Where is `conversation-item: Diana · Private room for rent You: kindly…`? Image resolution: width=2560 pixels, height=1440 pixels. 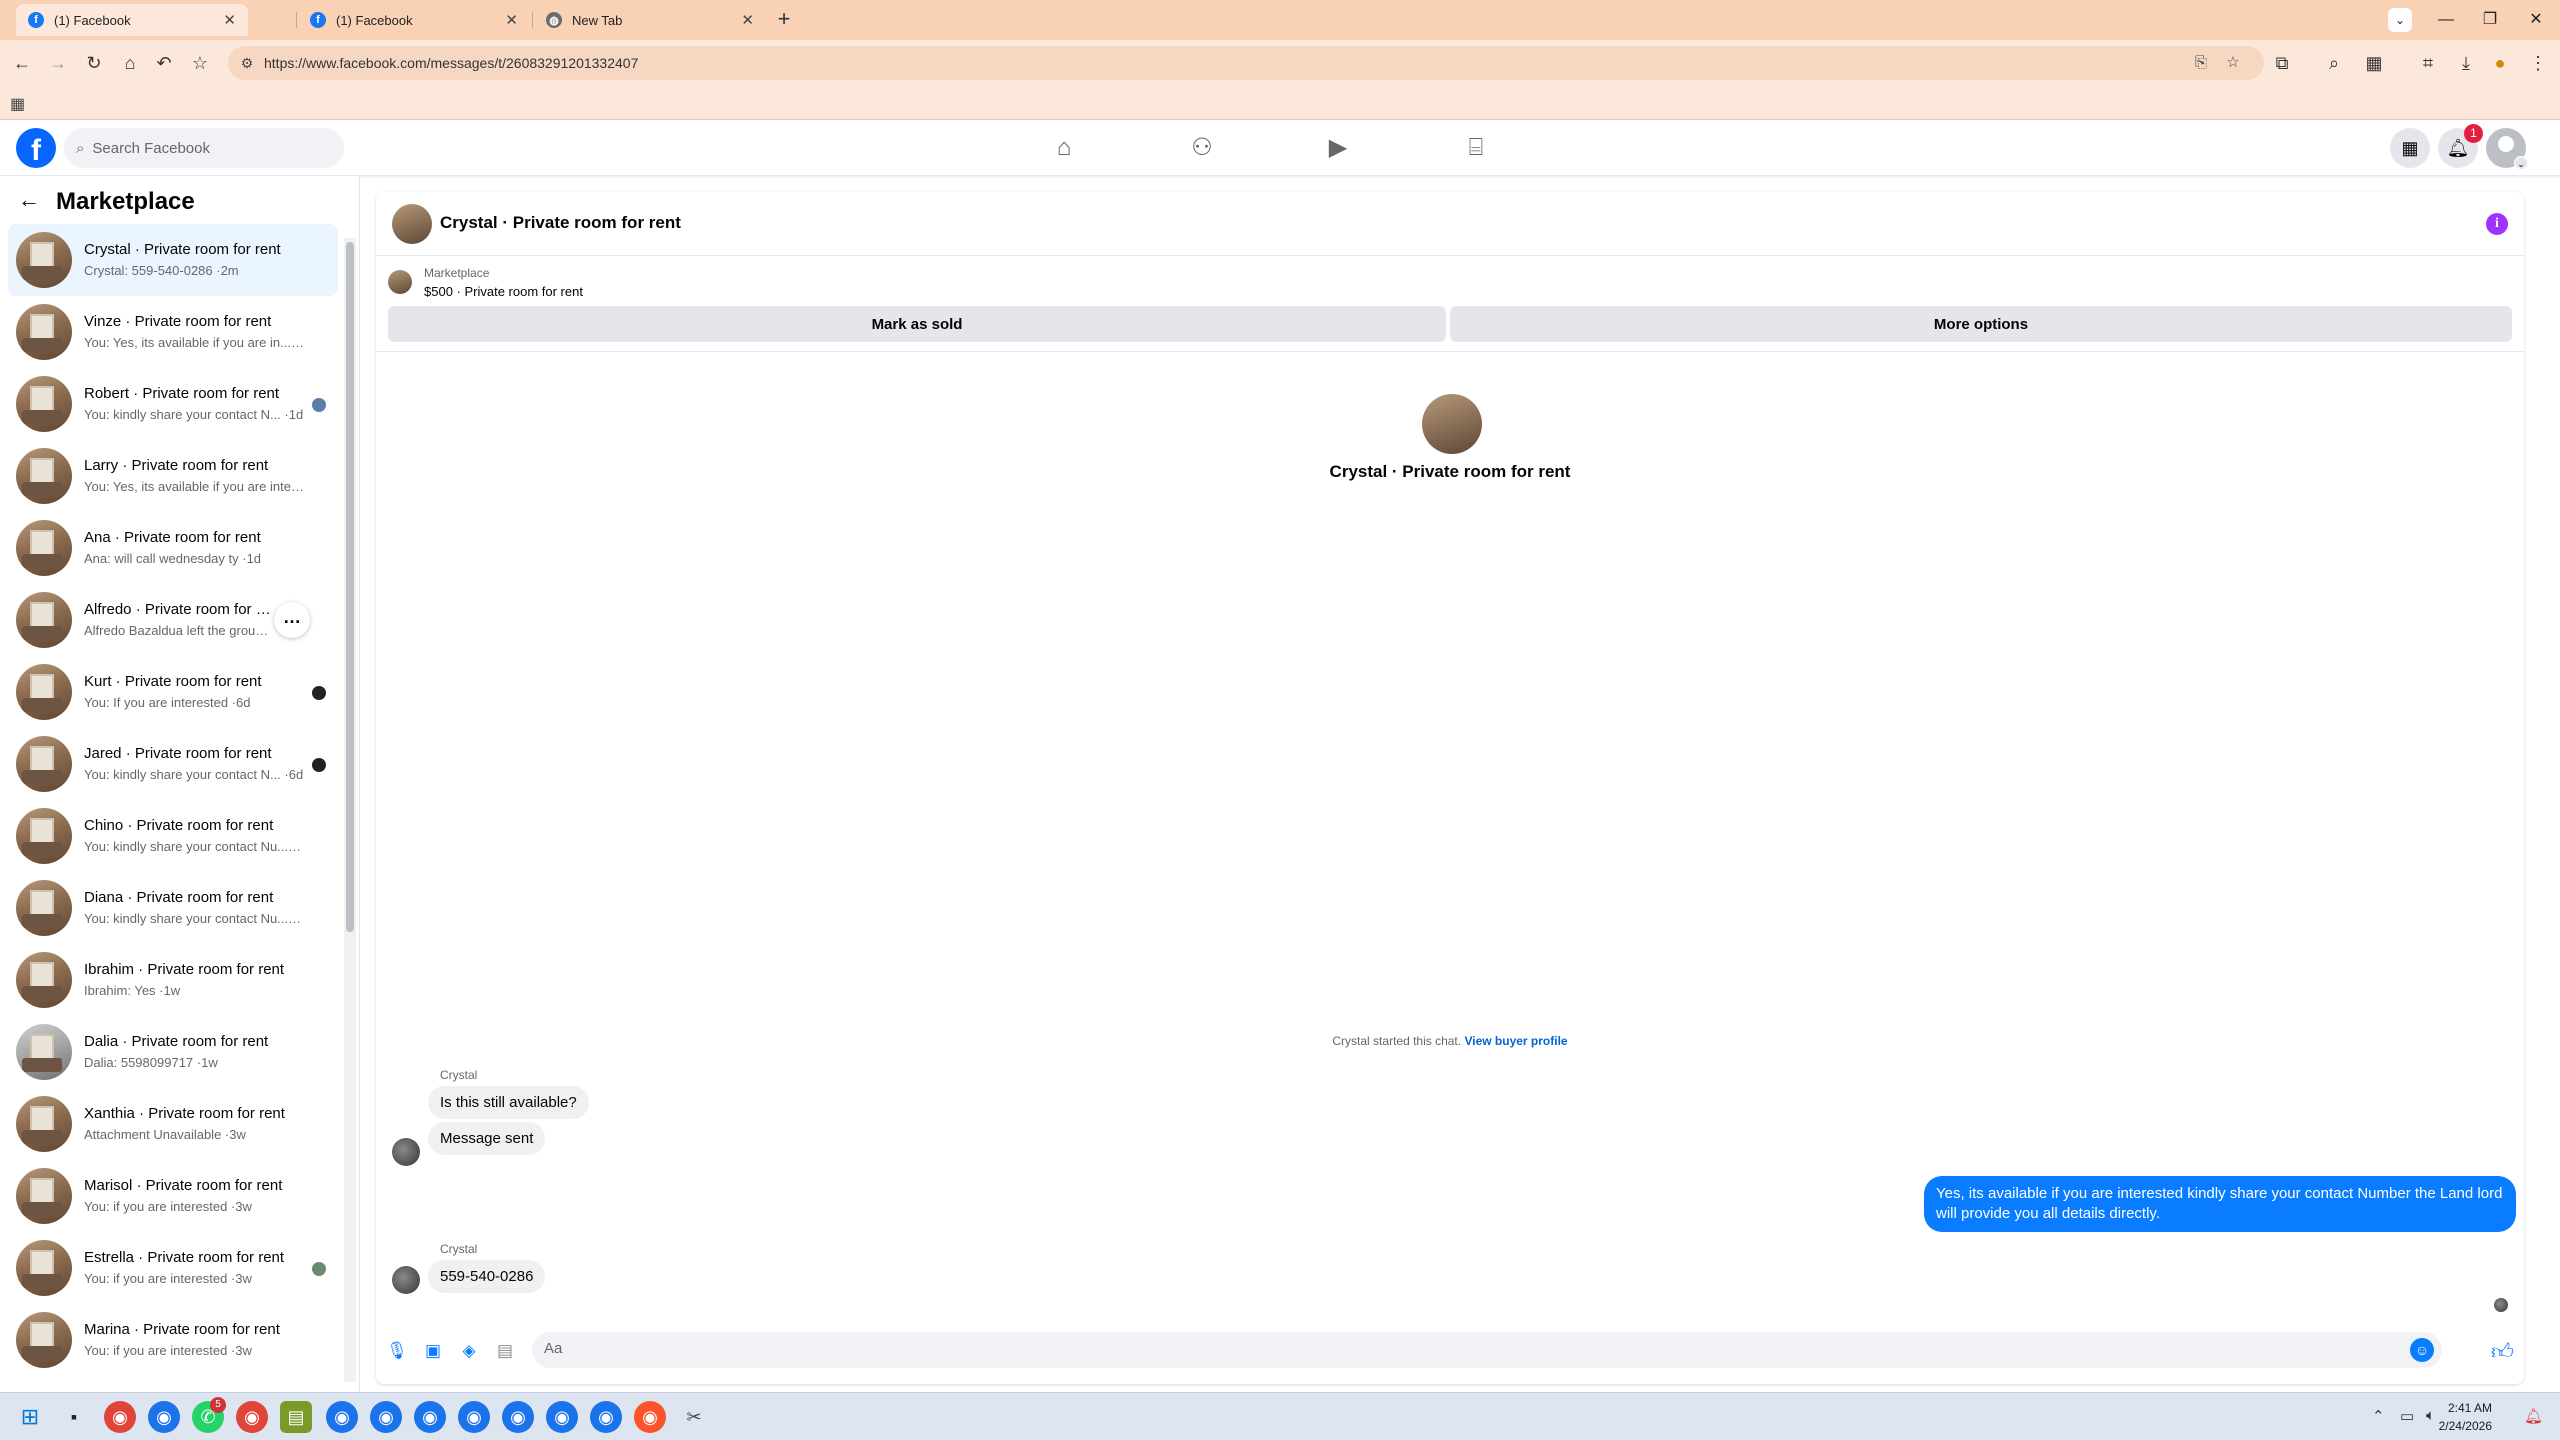 conversation-item: Diana · Private room for rent You: kindly… is located at coordinates (173, 908).